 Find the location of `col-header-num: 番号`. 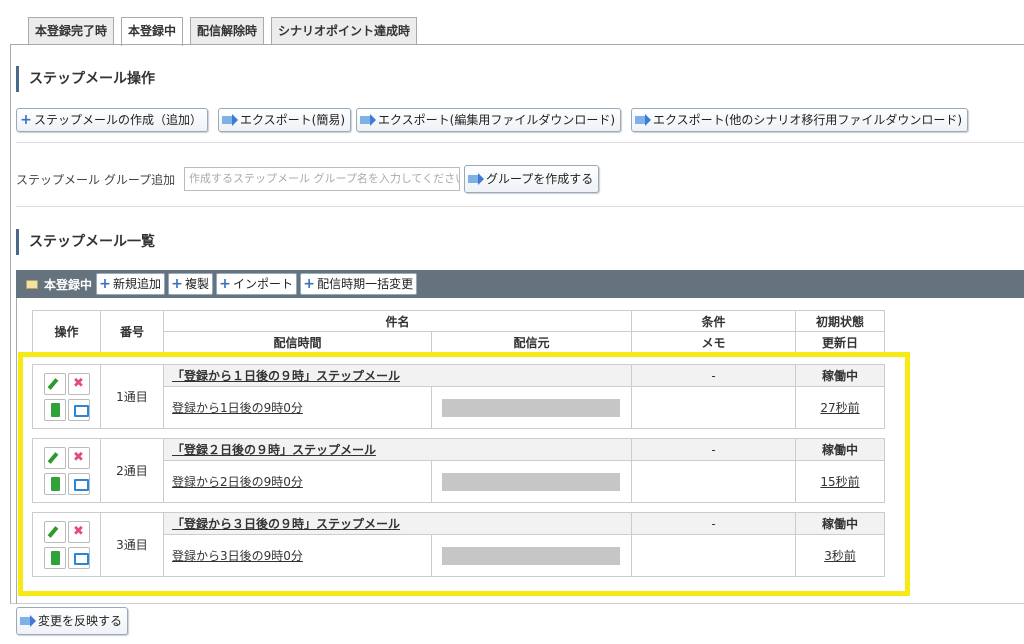

col-header-num: 番号 is located at coordinates (132, 331).